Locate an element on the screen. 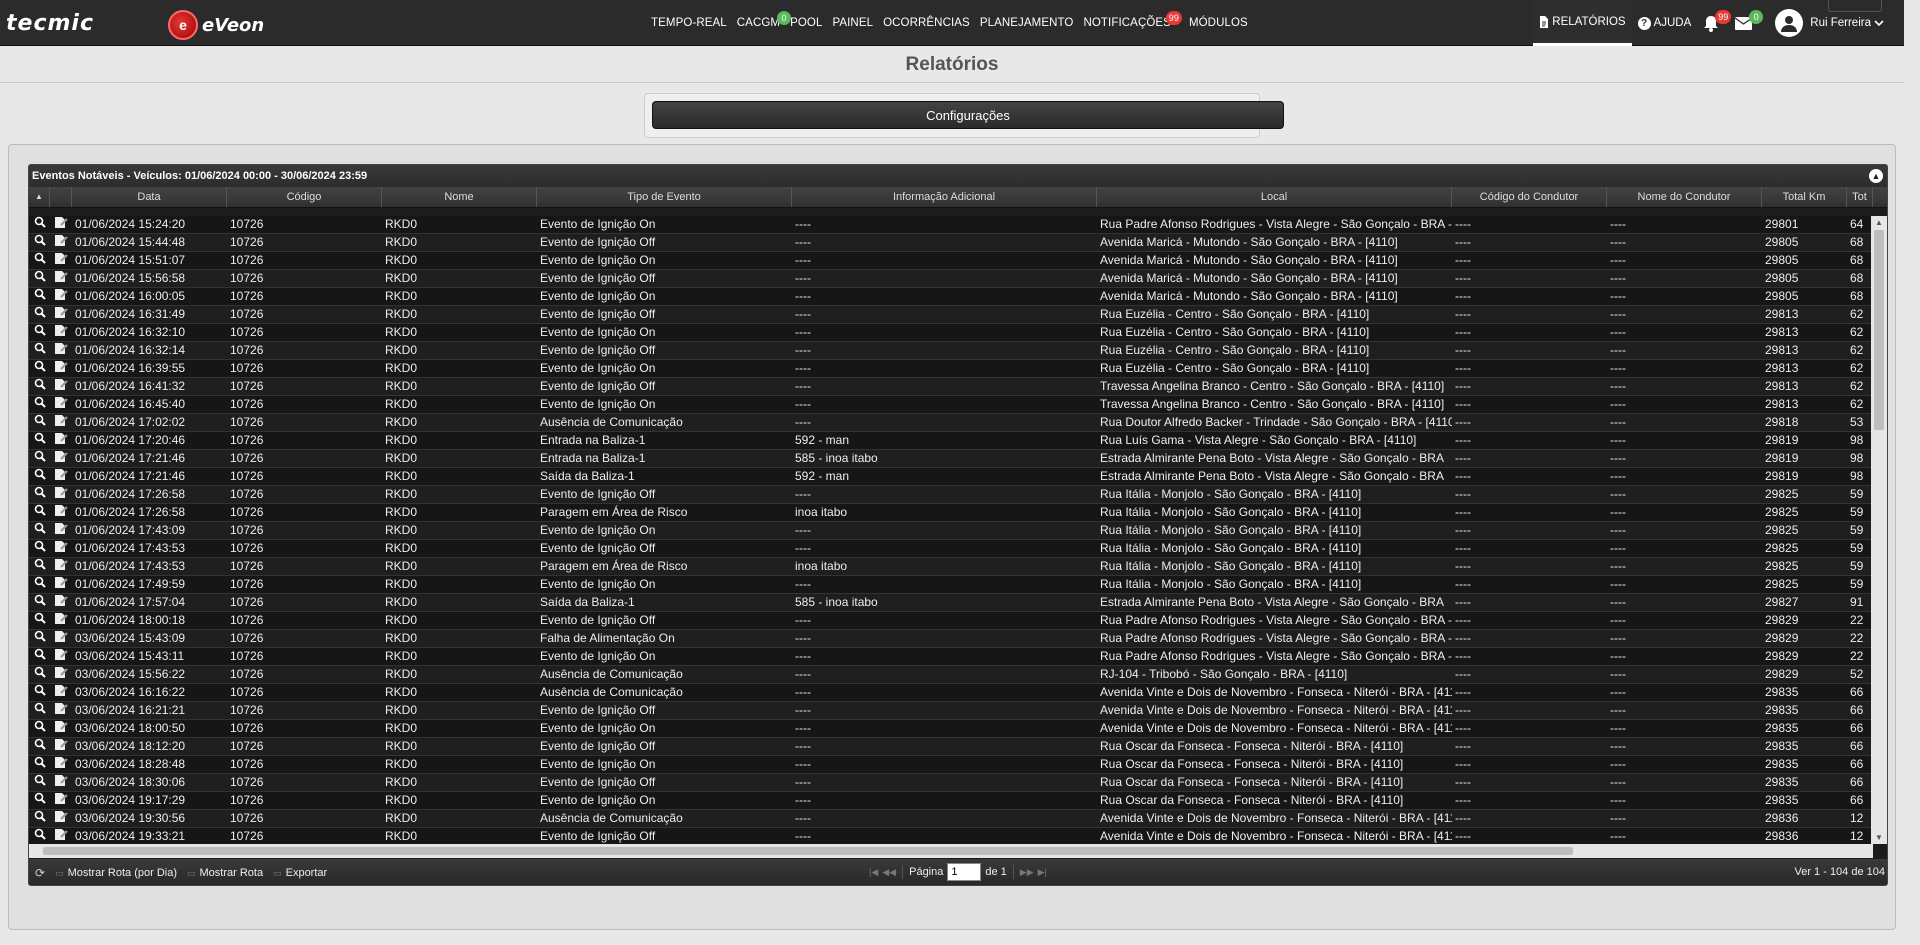 This screenshot has width=1920, height=945. first-page-icon: |◀ is located at coordinates (873, 872).